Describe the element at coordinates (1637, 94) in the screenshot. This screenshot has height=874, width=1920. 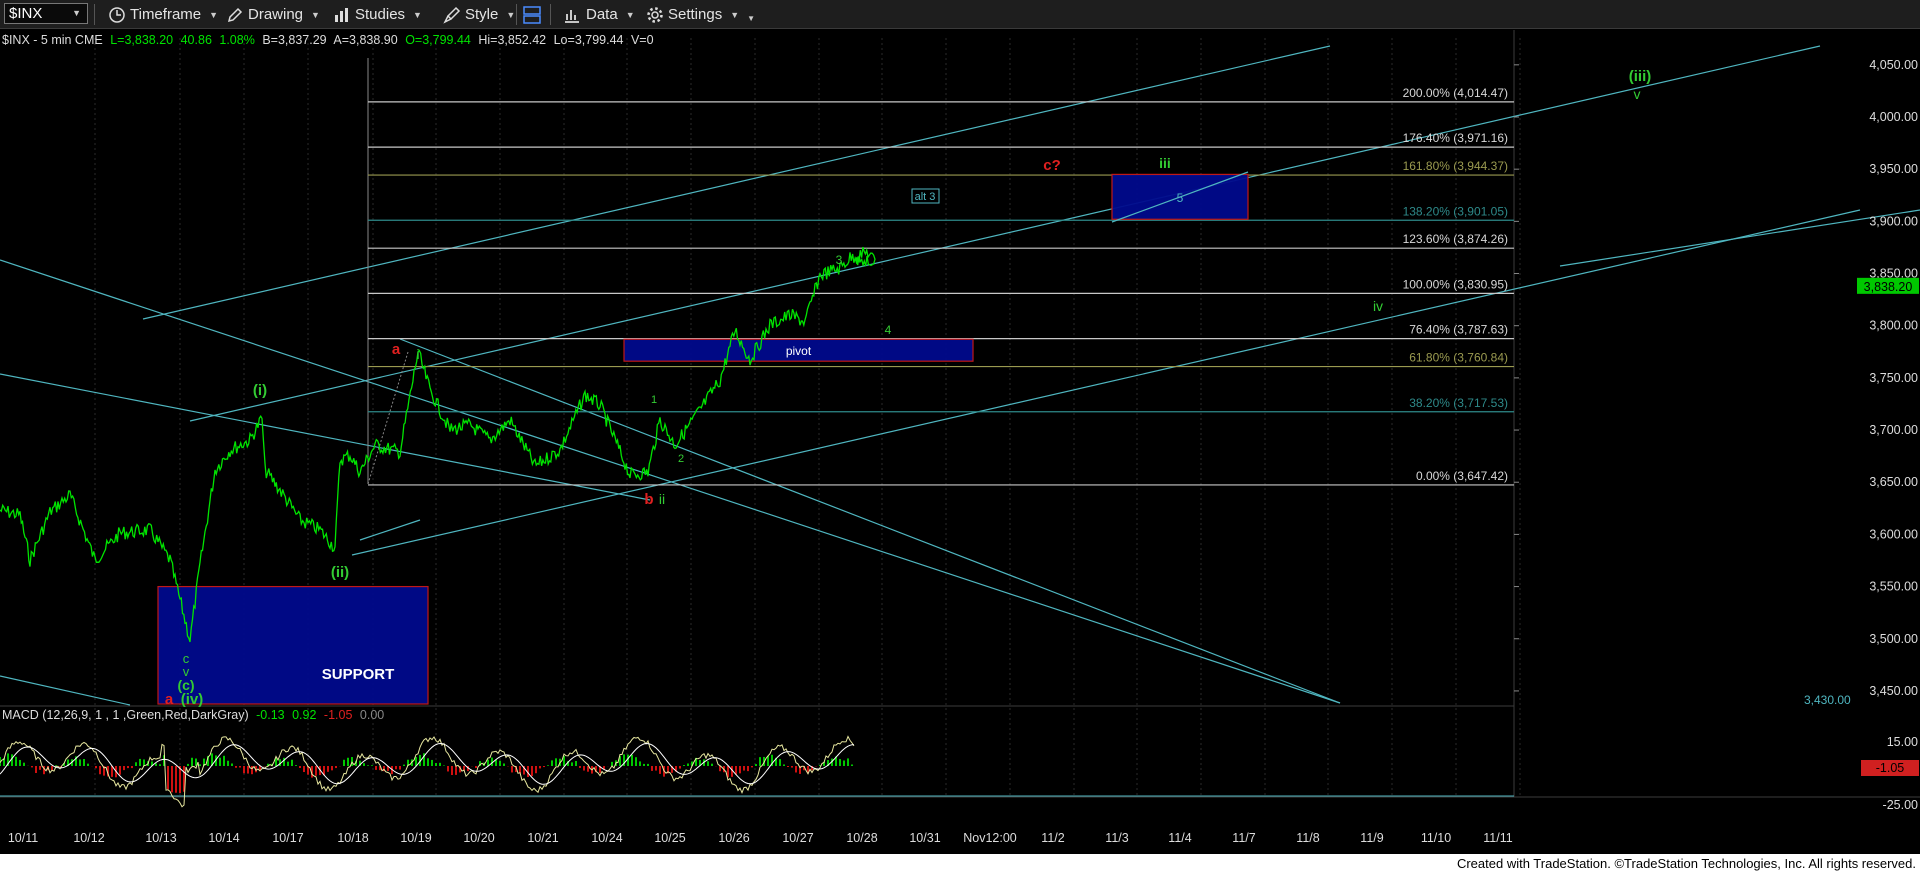
I see `wave-label: v` at that location.